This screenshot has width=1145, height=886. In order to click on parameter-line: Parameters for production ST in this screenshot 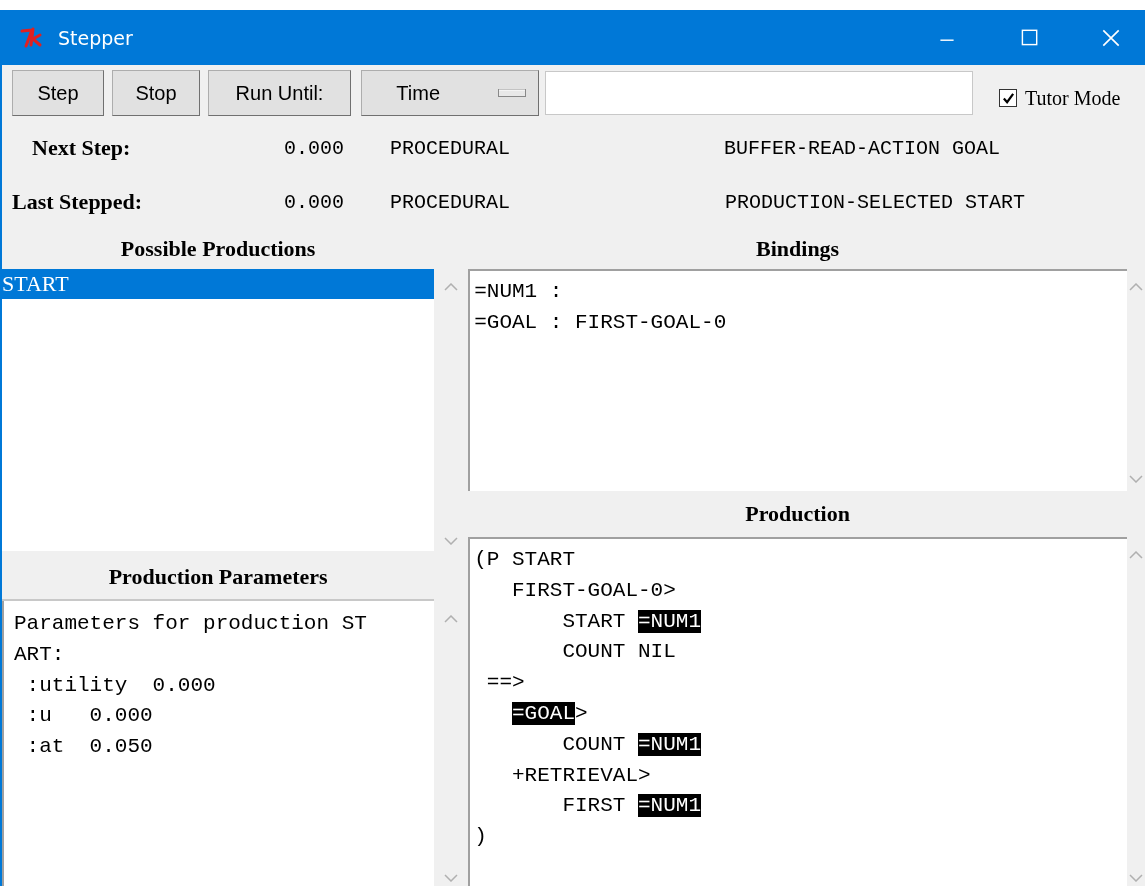, I will do `click(191, 624)`.